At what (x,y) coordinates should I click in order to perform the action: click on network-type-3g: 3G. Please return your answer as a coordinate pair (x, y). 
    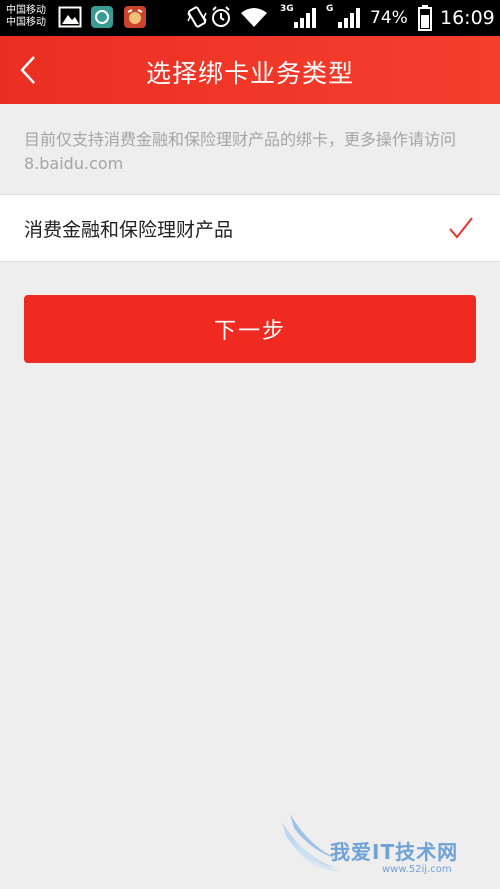
    Looking at the image, I should click on (287, 9).